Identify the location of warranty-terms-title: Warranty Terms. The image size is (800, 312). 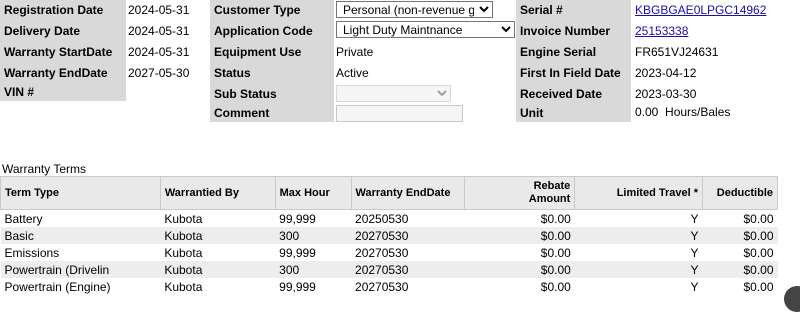
(44, 169).